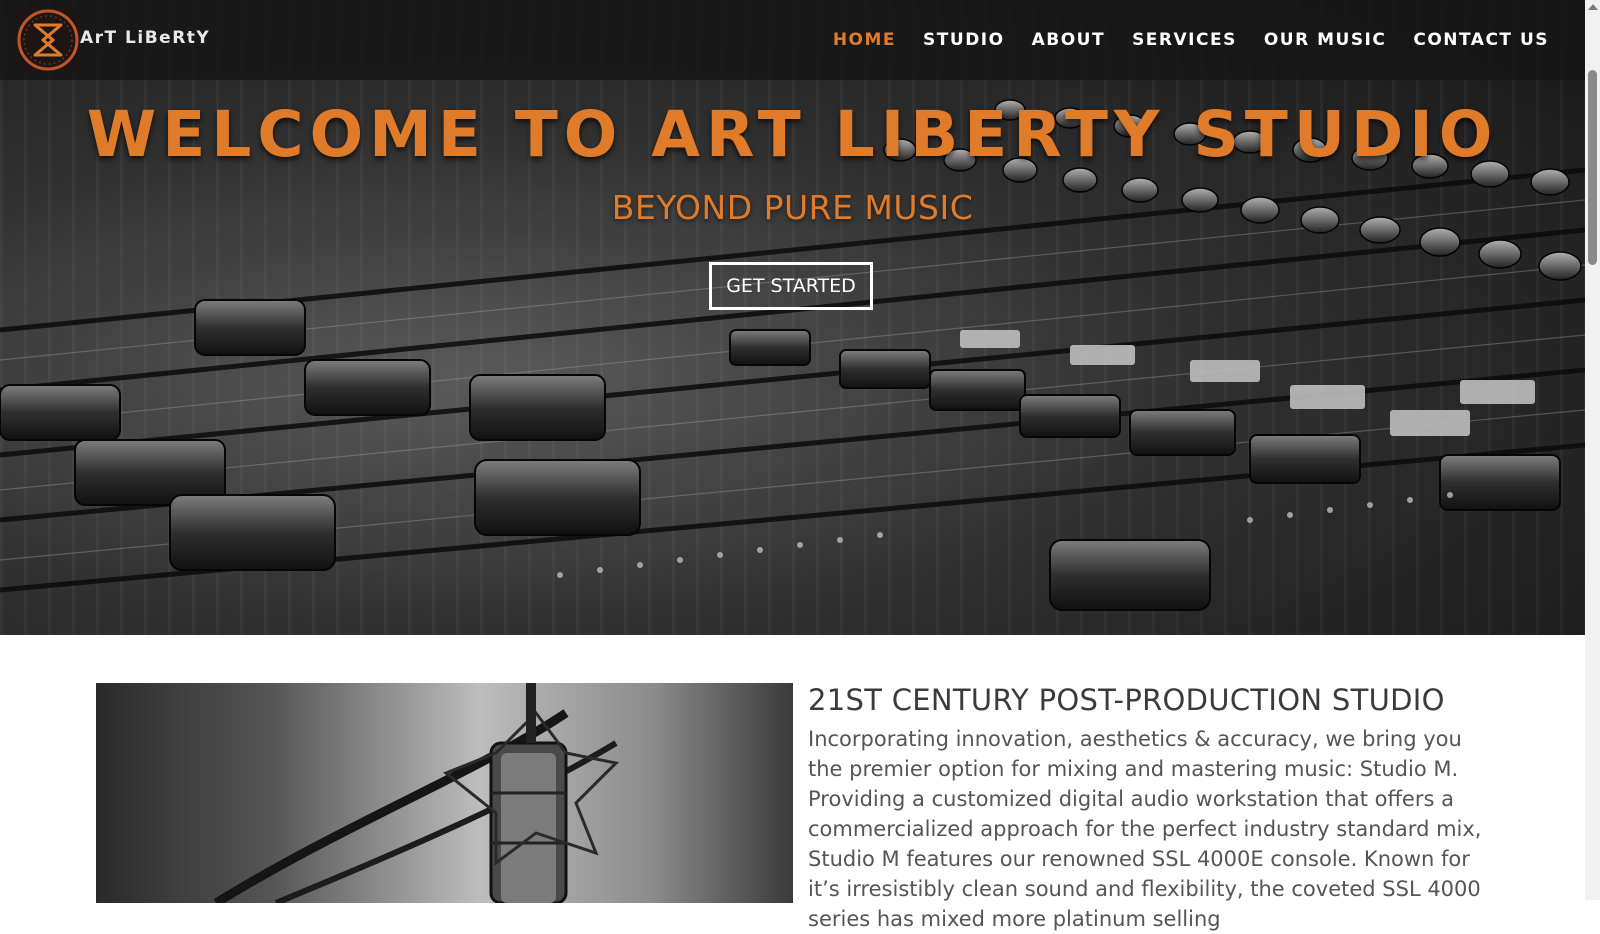  Describe the element at coordinates (1593, 7) in the screenshot. I see `scroll-up-arrow-icon` at that location.